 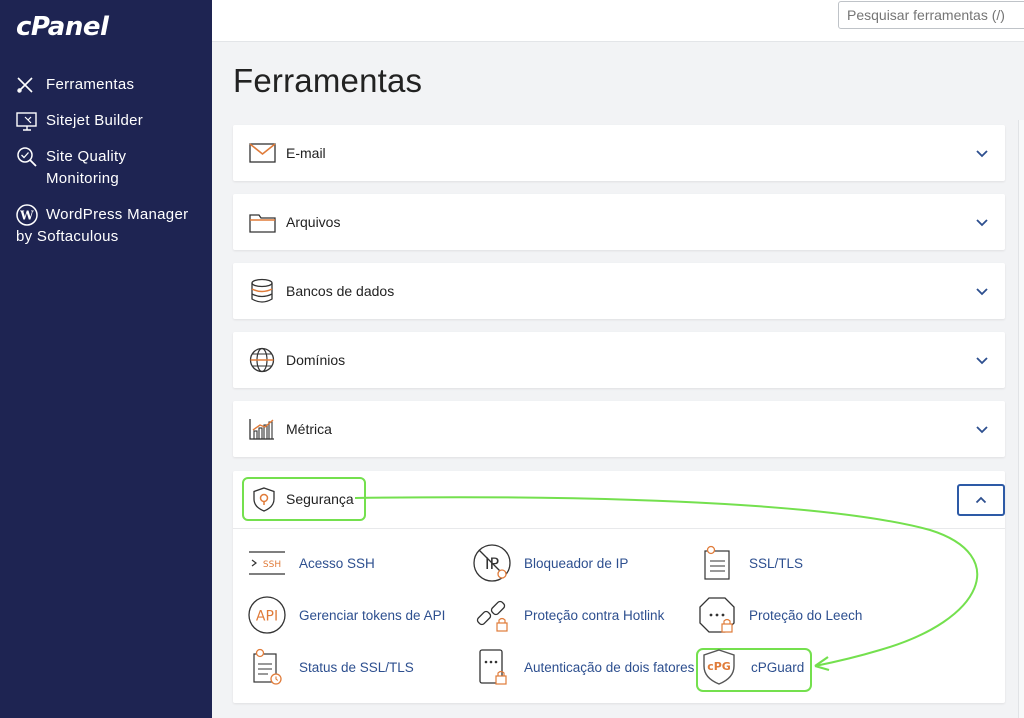 What do you see at coordinates (28, 157) in the screenshot?
I see `magnifier-icon` at bounding box center [28, 157].